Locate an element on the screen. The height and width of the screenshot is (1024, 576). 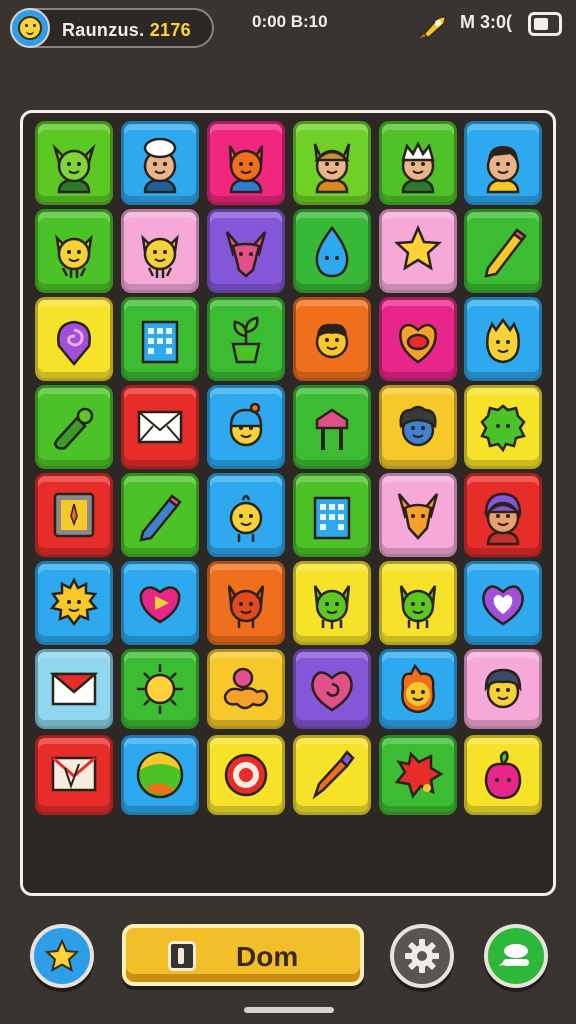
status-timer: 0:00 B:10 is located at coordinates (290, 21).